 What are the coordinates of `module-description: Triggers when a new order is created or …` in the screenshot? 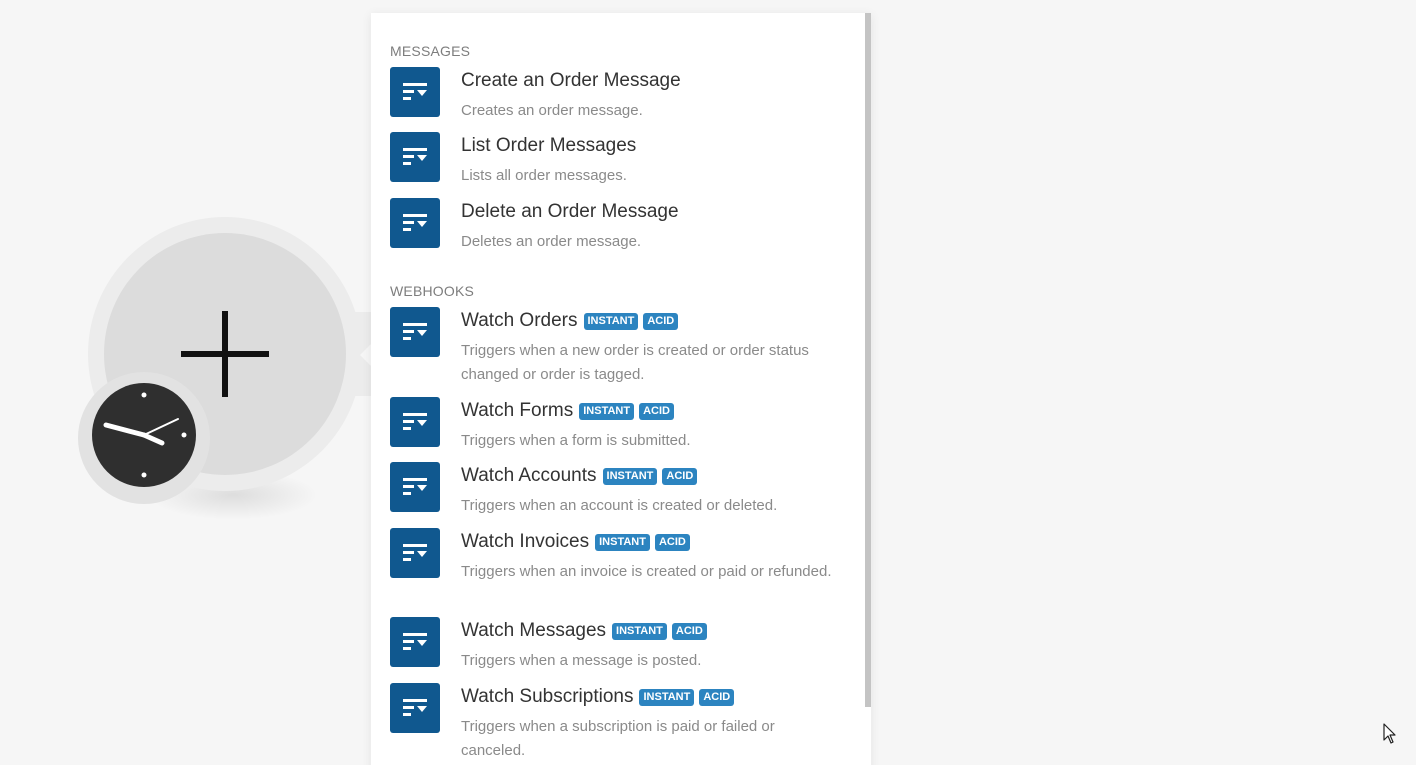 It's located at (635, 362).